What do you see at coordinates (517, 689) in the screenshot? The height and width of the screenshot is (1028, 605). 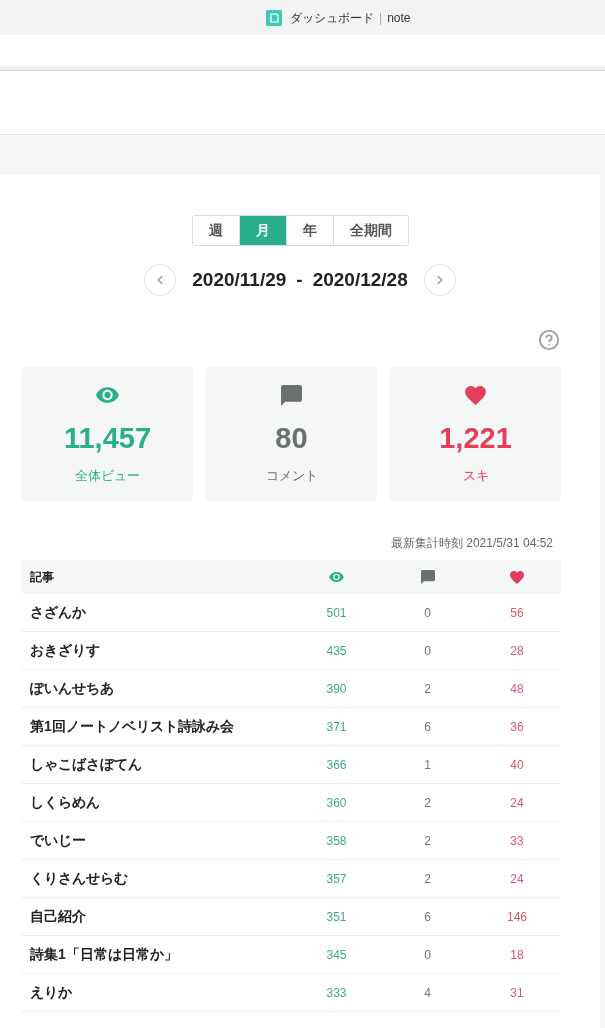 I see `like-count: 48` at bounding box center [517, 689].